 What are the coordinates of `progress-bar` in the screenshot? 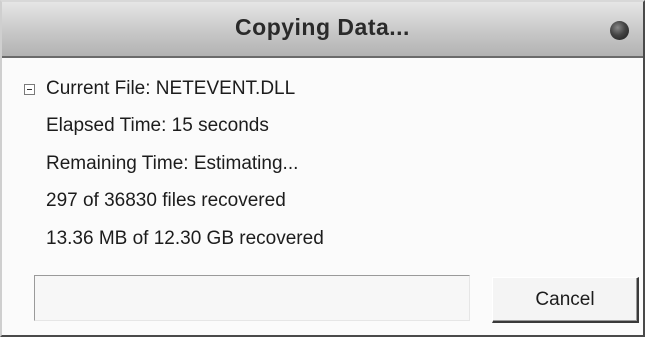 It's located at (252, 298).